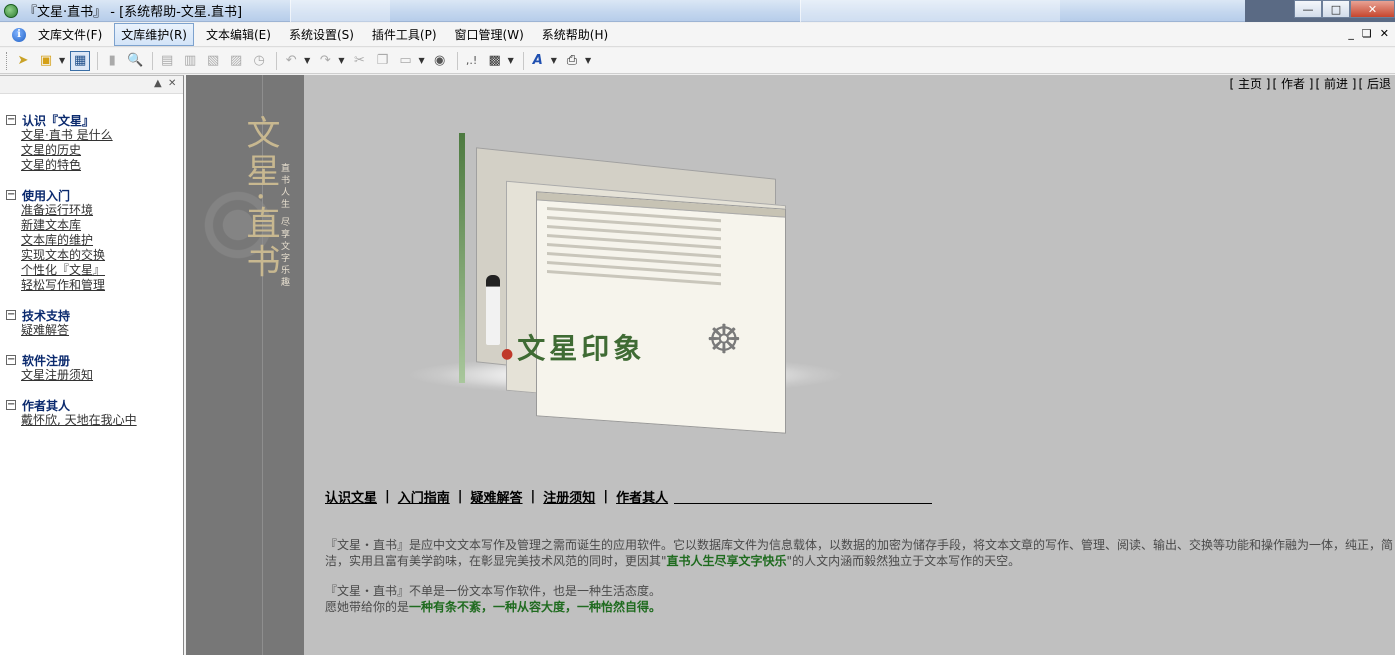 Image resolution: width=1395 pixels, height=655 pixels. I want to click on nav-home-link: [ 主页 ], so click(1250, 84).